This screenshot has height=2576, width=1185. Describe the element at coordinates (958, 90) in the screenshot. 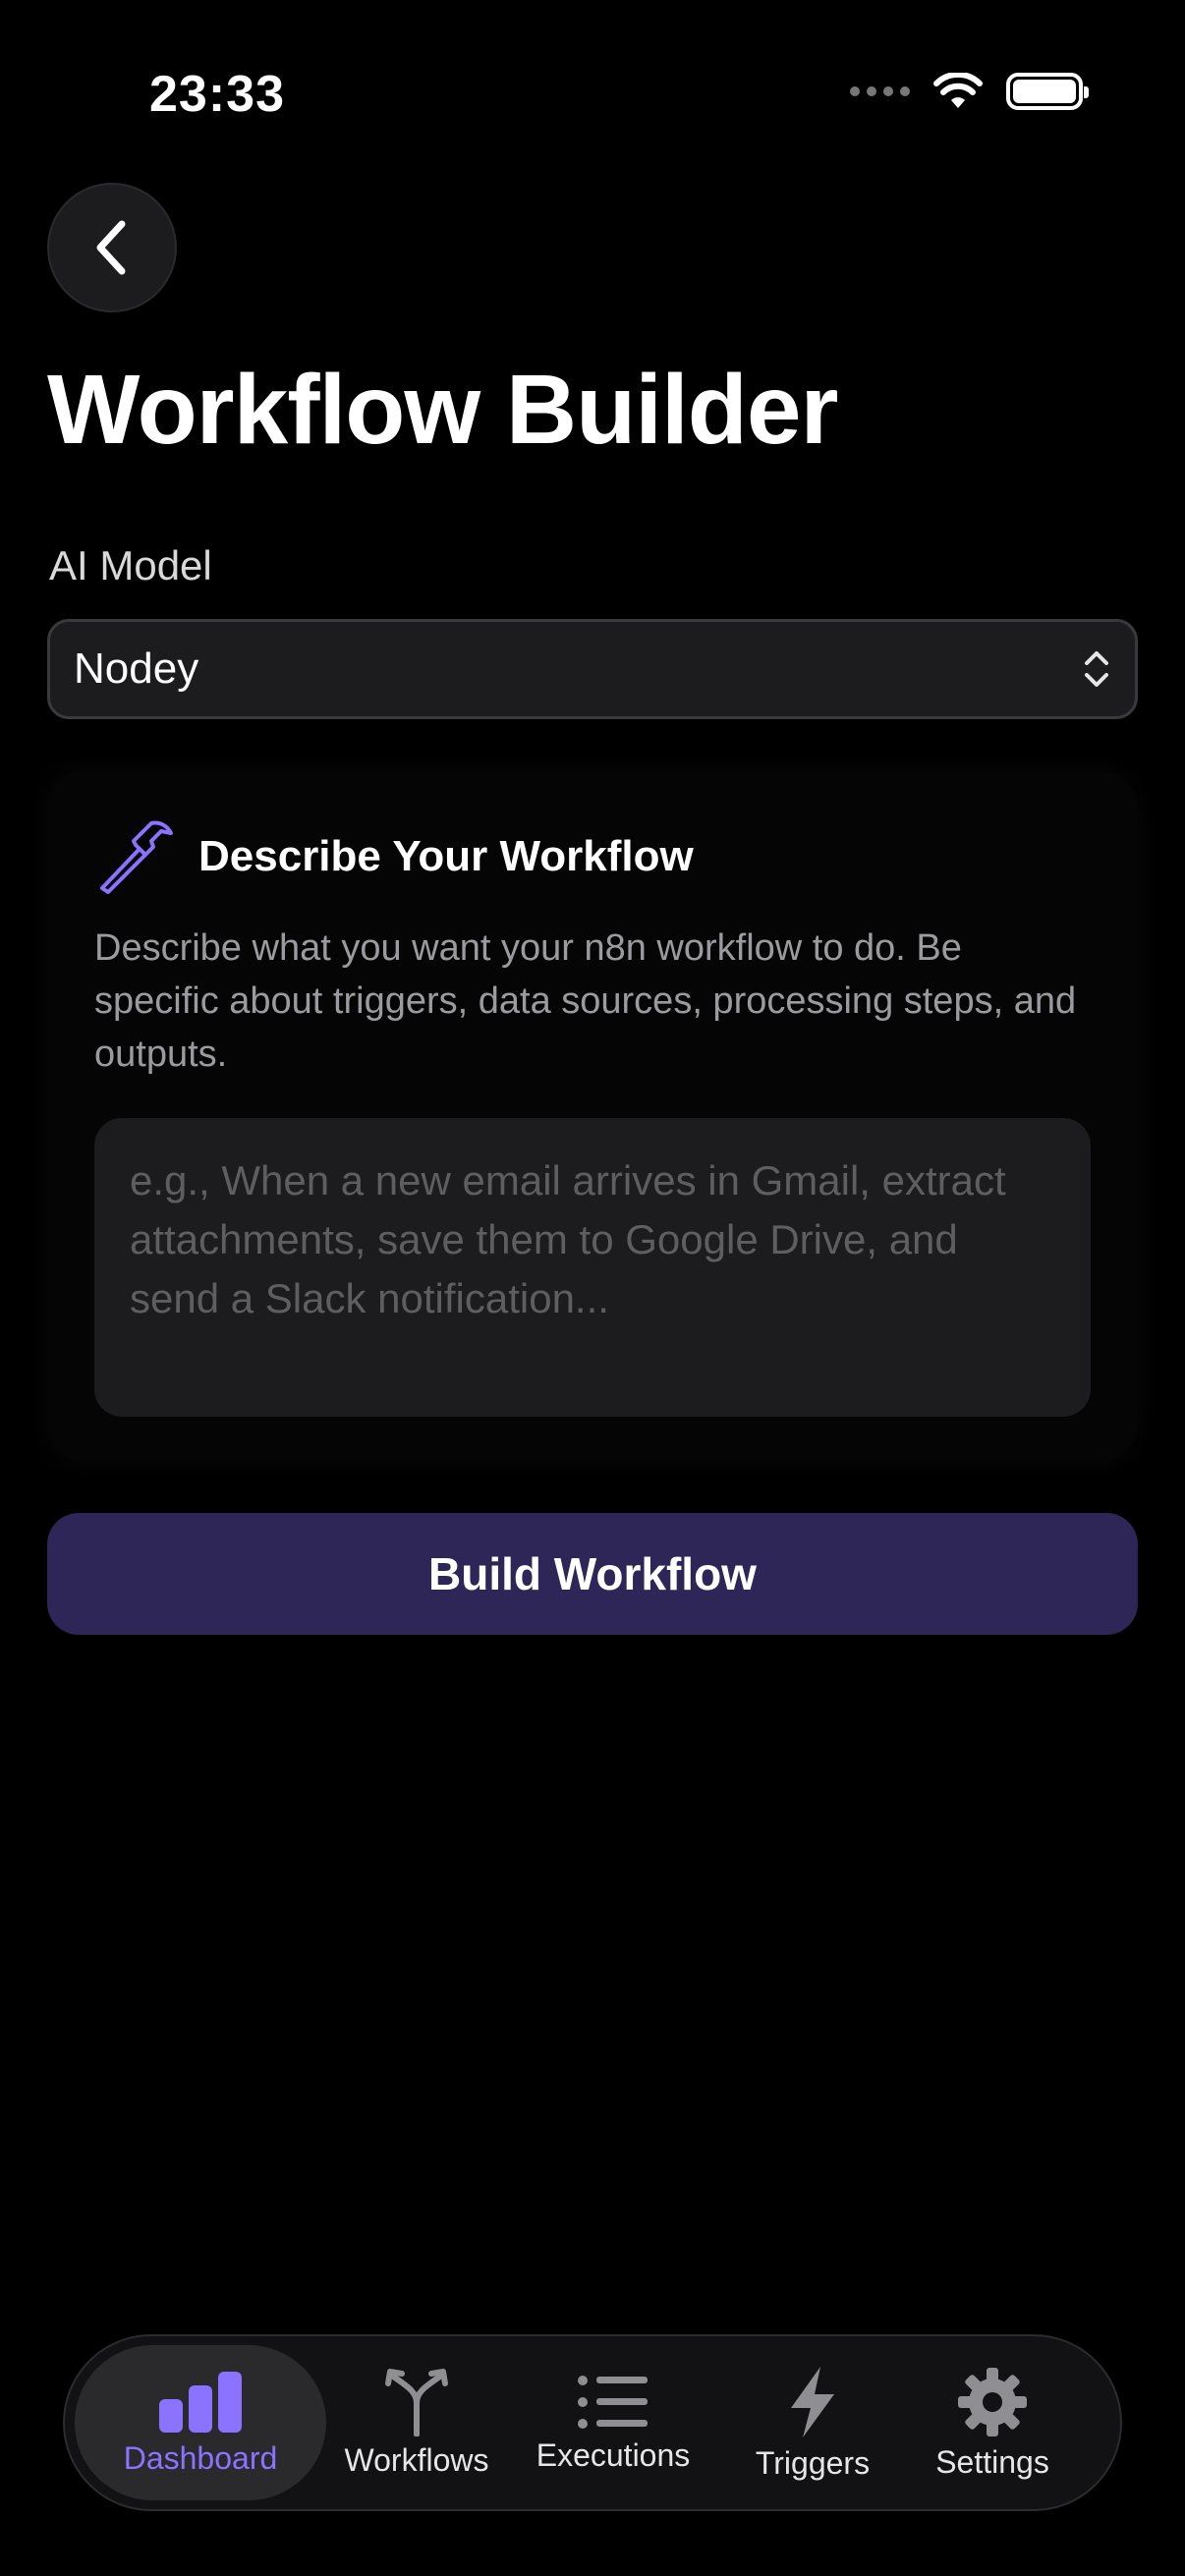

I see `wifi-icon` at that location.